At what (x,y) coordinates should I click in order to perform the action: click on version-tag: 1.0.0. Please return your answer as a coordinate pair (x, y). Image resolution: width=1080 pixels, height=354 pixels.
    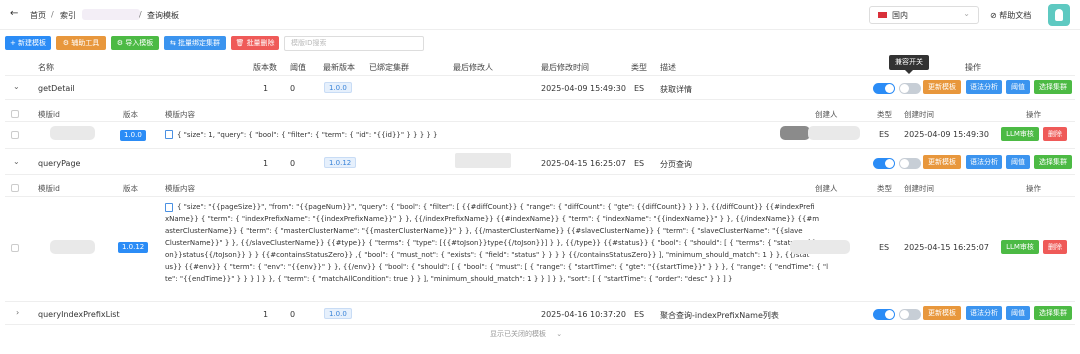
    Looking at the image, I should click on (133, 135).